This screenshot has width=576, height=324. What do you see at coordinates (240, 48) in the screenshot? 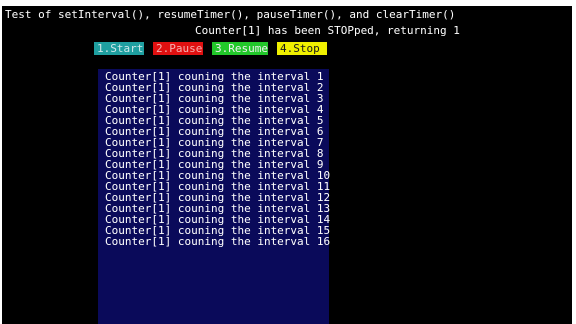
I see `resume-button: 3.Resume` at bounding box center [240, 48].